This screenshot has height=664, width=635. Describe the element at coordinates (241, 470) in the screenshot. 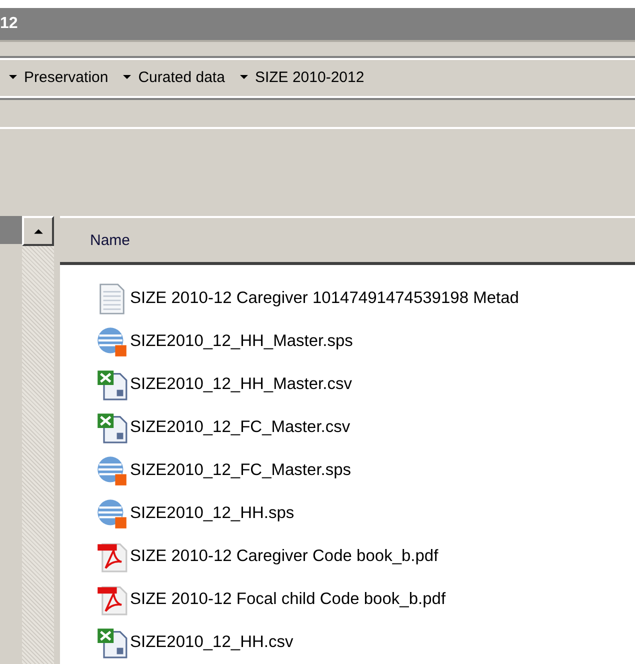

I see `file-name: SIZE2010_12_FC_Master.sps` at that location.